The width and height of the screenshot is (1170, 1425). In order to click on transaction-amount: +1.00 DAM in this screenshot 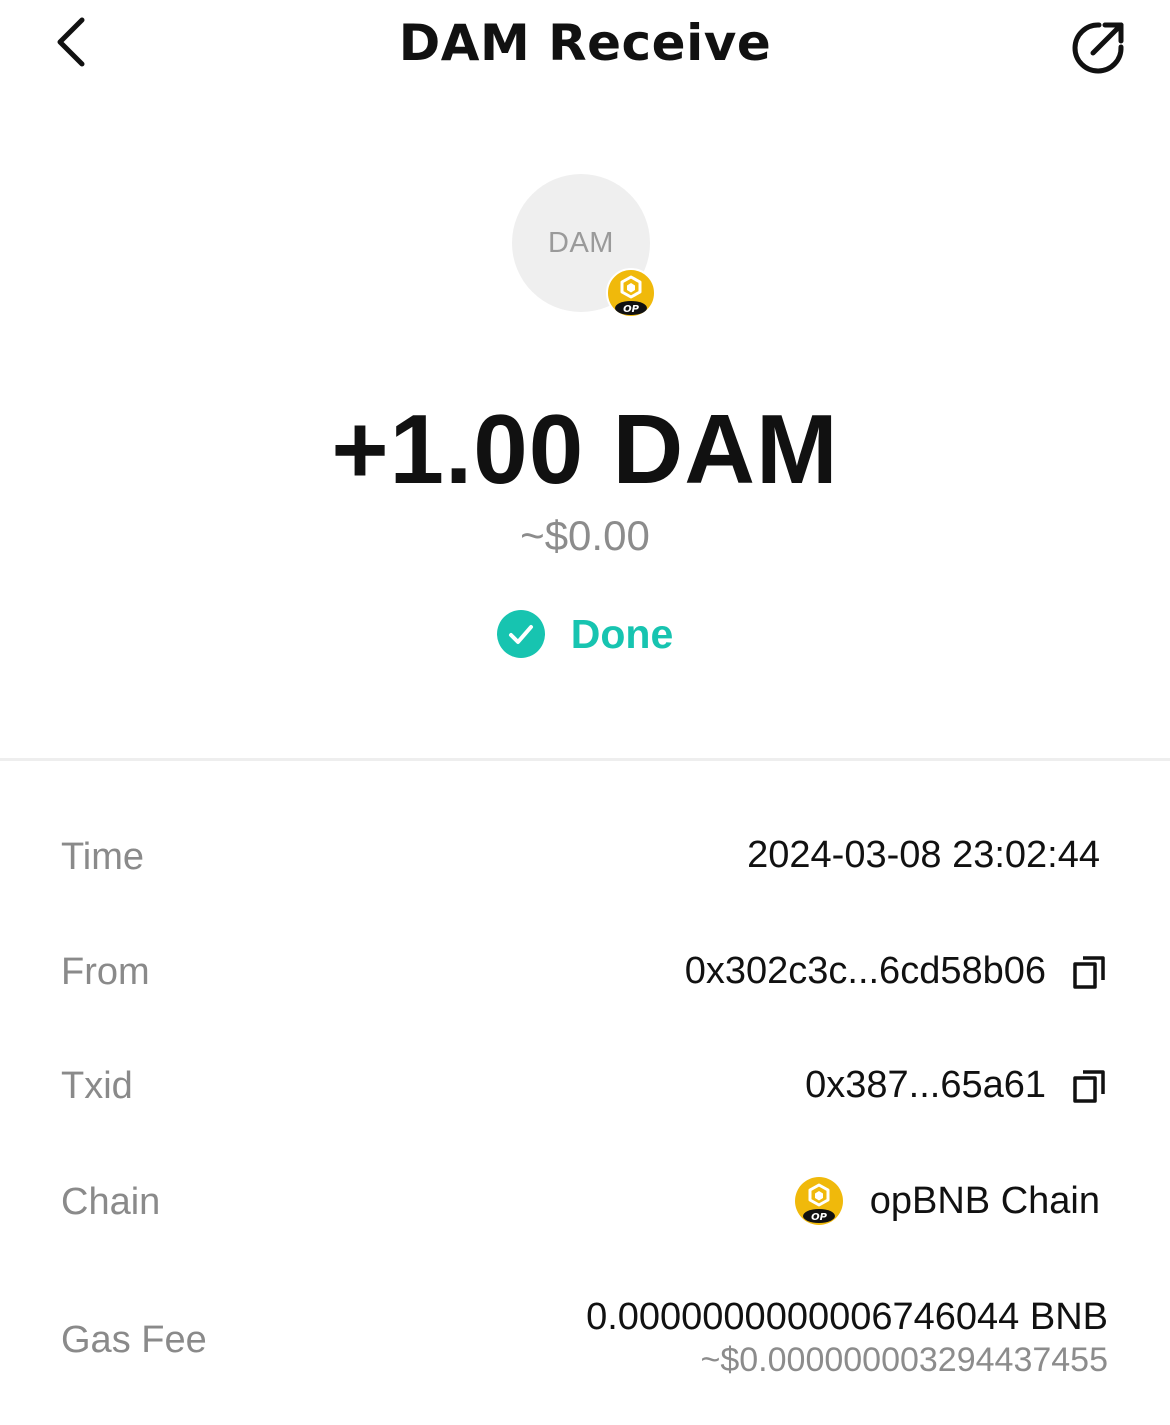, I will do `click(585, 449)`.